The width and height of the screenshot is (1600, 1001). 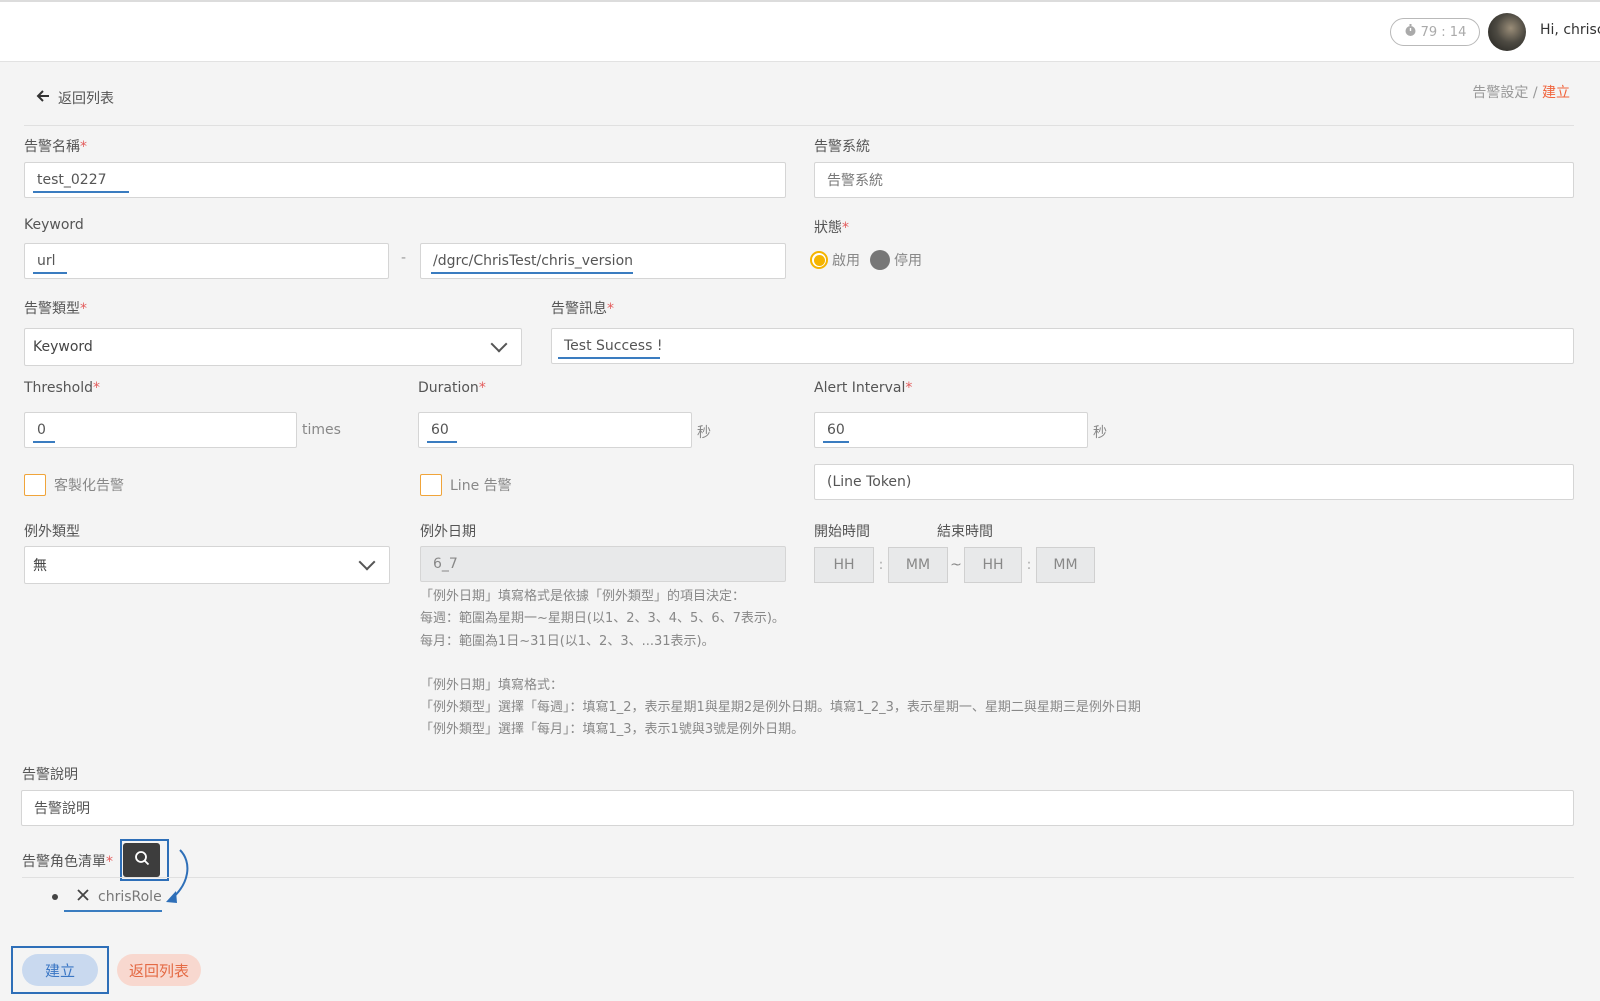 What do you see at coordinates (445, 564) in the screenshot?
I see `exception-date-value: 6_7` at bounding box center [445, 564].